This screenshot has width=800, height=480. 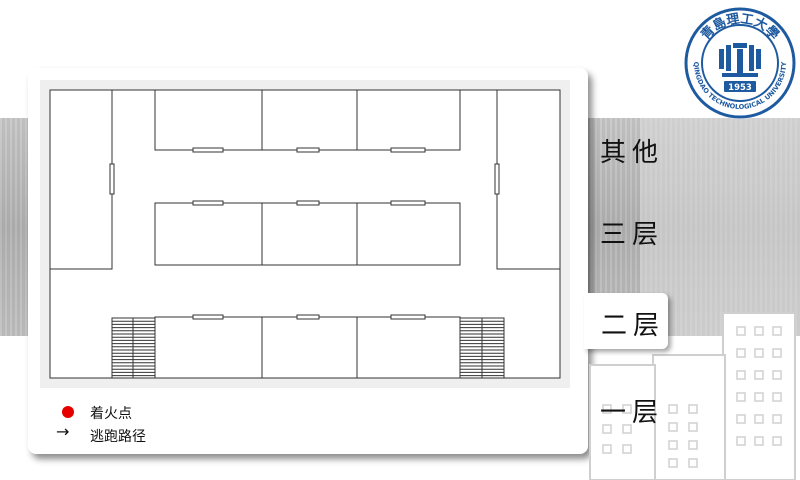 What do you see at coordinates (632, 410) in the screenshot?
I see `floor-tab-first: 一层` at bounding box center [632, 410].